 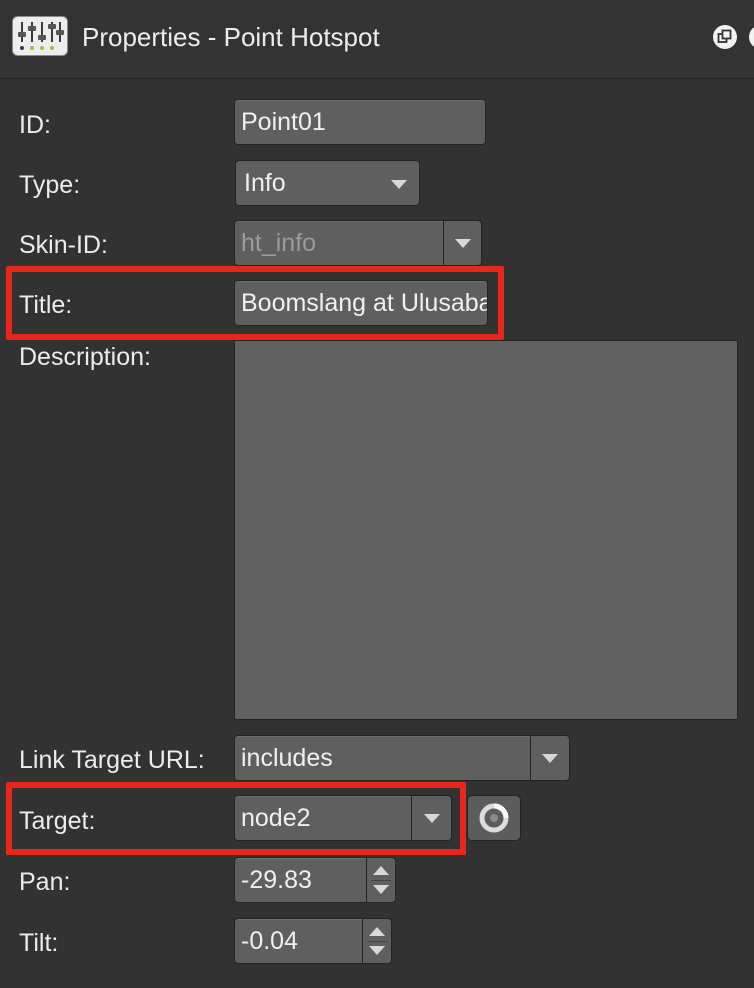 I want to click on type-select-value: Info, so click(x=265, y=182).